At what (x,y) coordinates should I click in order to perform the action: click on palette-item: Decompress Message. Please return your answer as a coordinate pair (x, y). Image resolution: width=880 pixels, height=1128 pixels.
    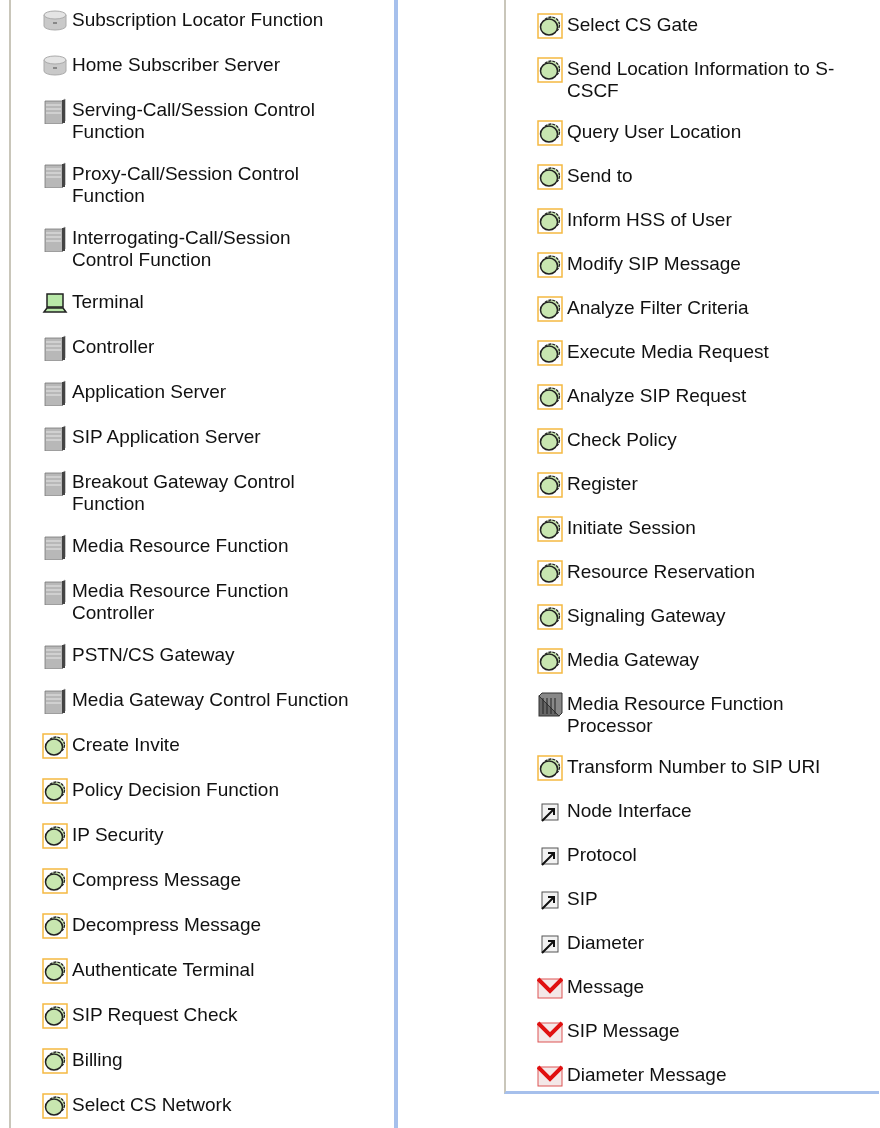
    Looking at the image, I should click on (202, 926).